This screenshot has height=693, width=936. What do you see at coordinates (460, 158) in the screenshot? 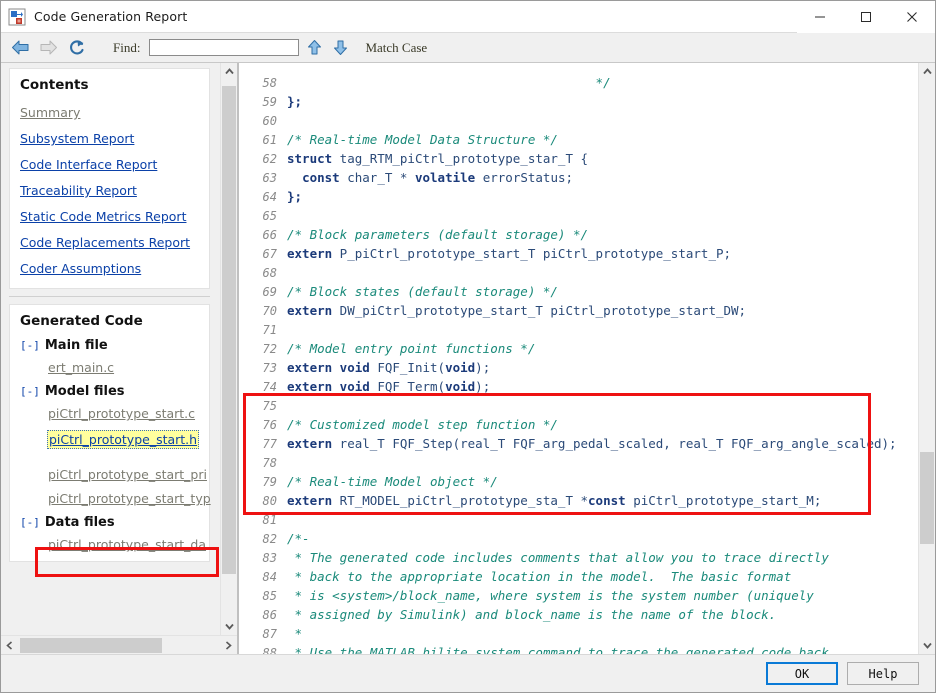
I see `code-token: tag_RTM_piCtrl_prototype_star_T {` at bounding box center [460, 158].